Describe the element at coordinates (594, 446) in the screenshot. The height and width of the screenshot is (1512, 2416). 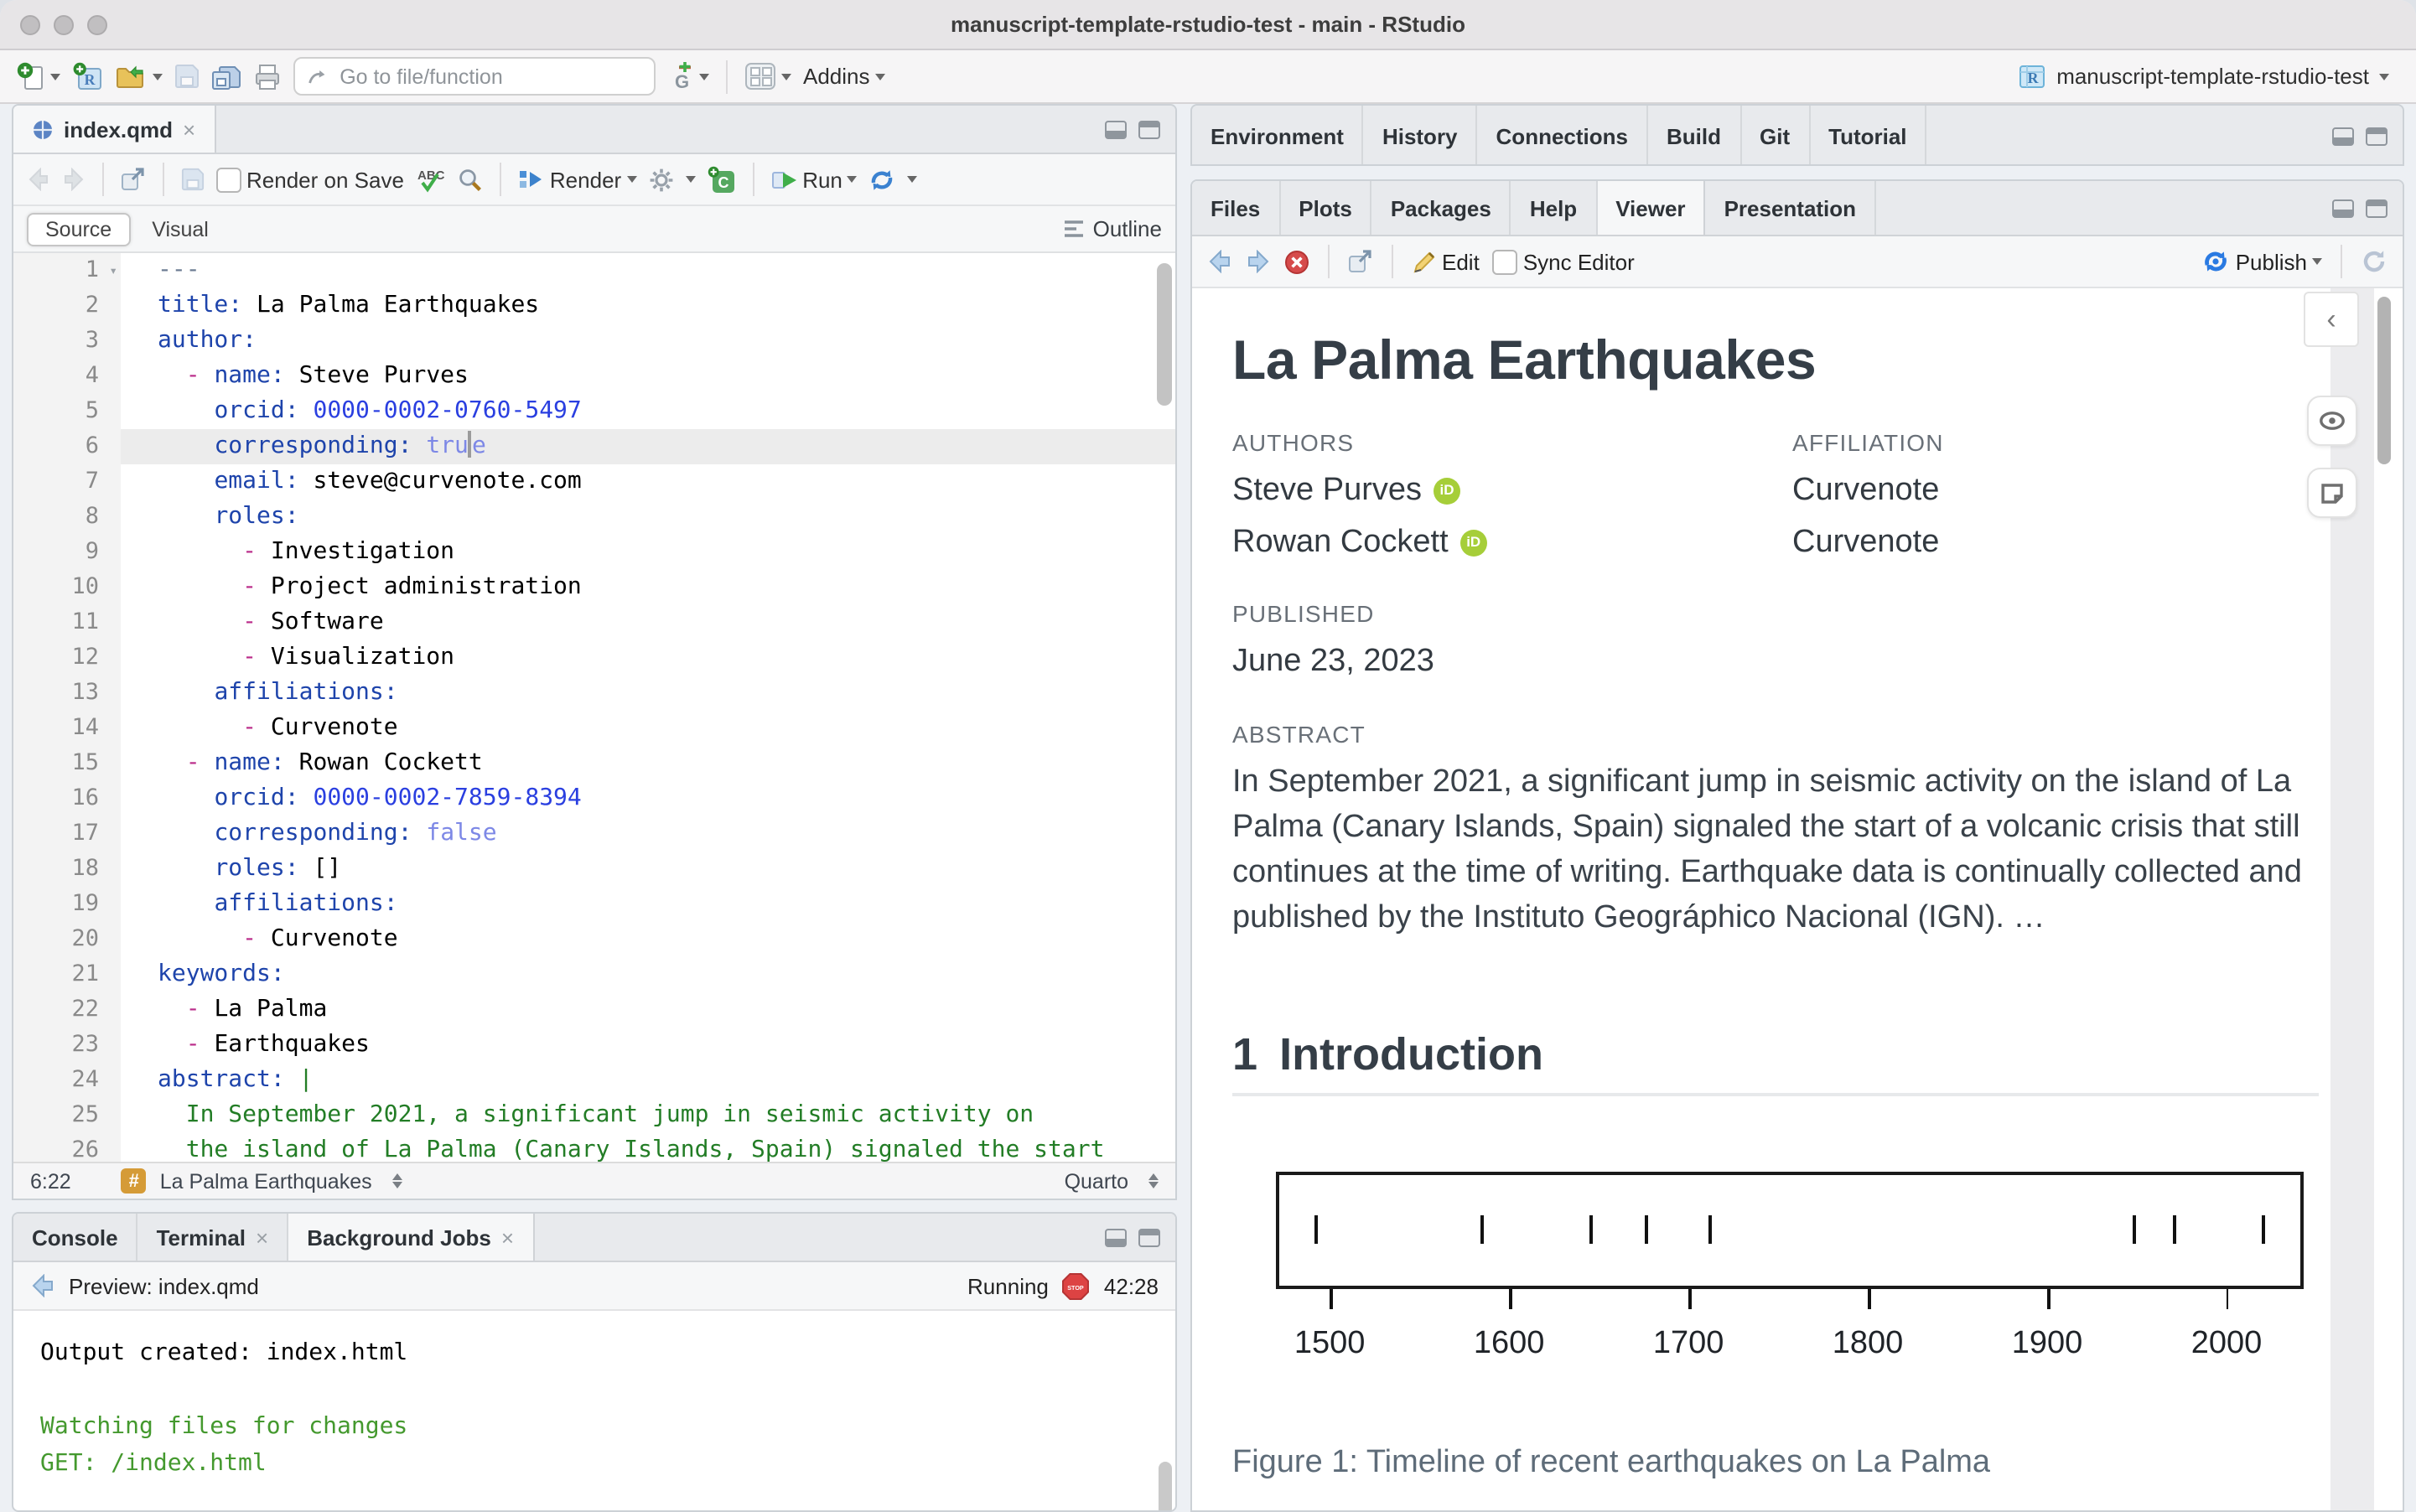
I see `code-line: 6 corresponding: tru e` at that location.